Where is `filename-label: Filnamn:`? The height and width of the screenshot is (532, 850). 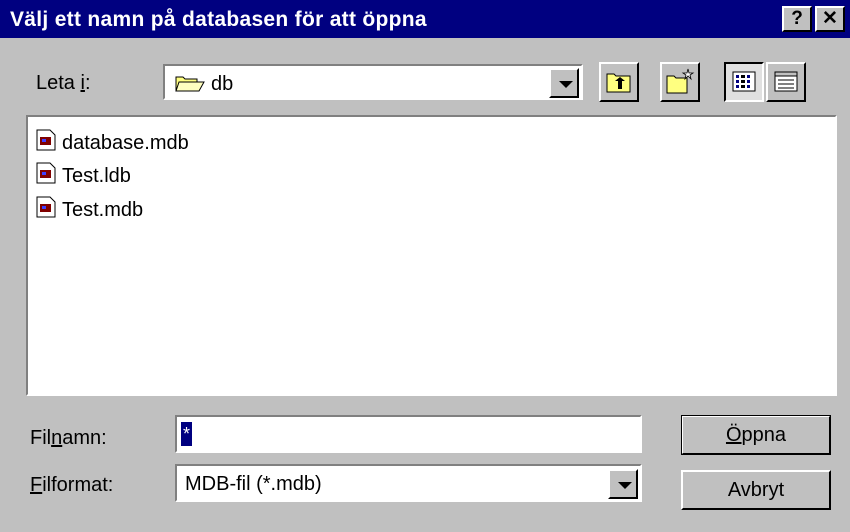 filename-label: Filnamn: is located at coordinates (68, 438).